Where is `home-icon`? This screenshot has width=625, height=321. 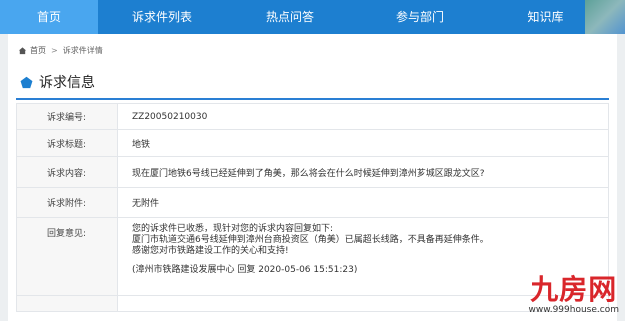
home-icon is located at coordinates (22, 50).